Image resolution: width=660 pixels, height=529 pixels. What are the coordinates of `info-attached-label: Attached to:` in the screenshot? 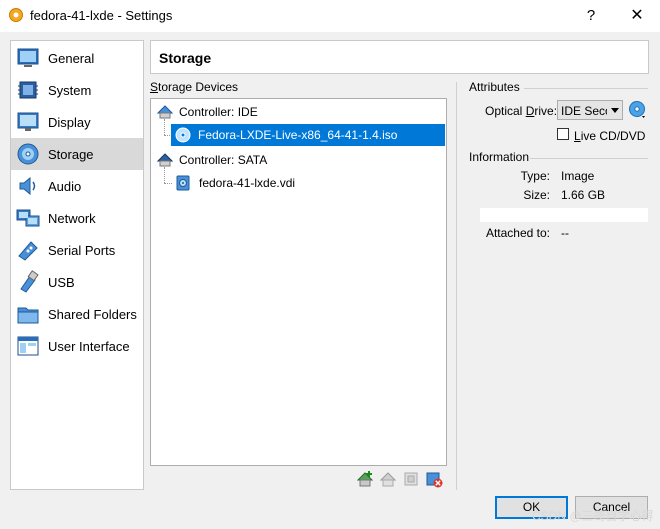 It's located at (517, 233).